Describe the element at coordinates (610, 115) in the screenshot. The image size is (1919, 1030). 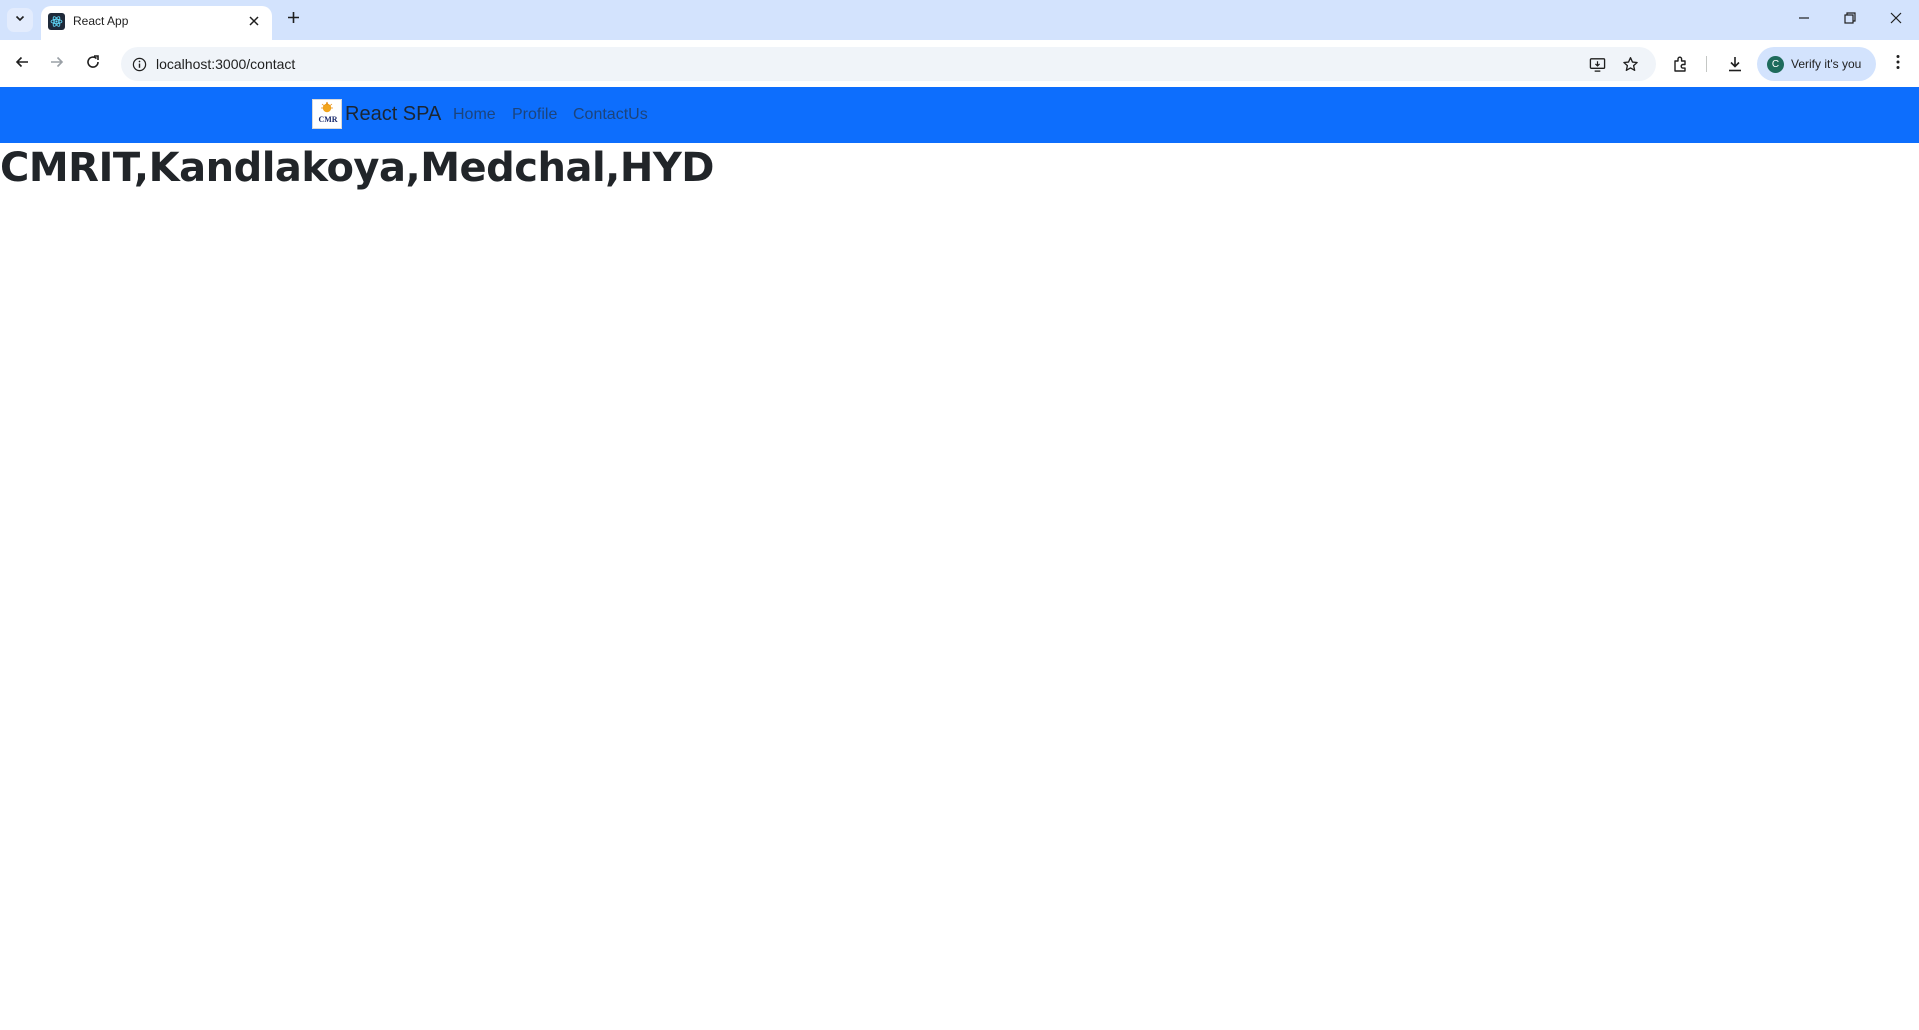
I see `nav-link-contactus: ContactUs` at that location.